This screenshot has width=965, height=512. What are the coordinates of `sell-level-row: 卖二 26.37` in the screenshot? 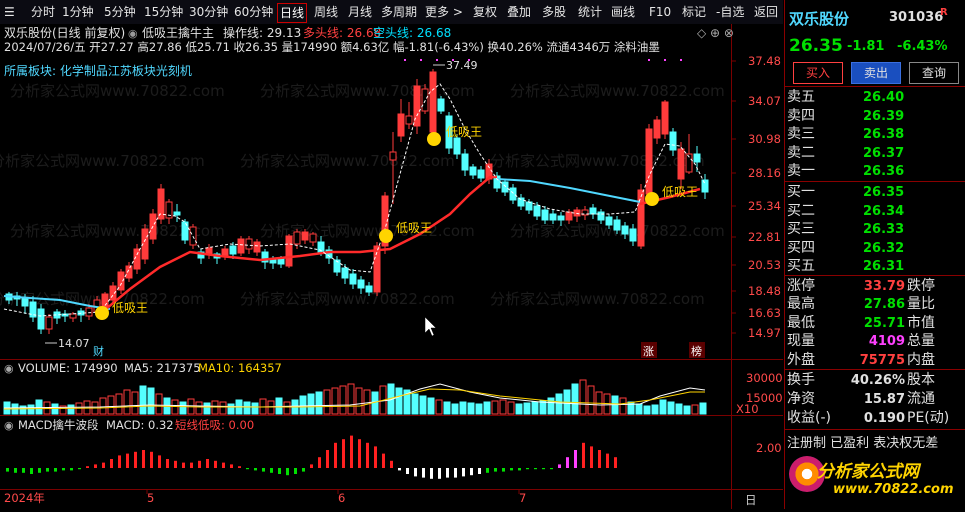 It's located at (875, 153).